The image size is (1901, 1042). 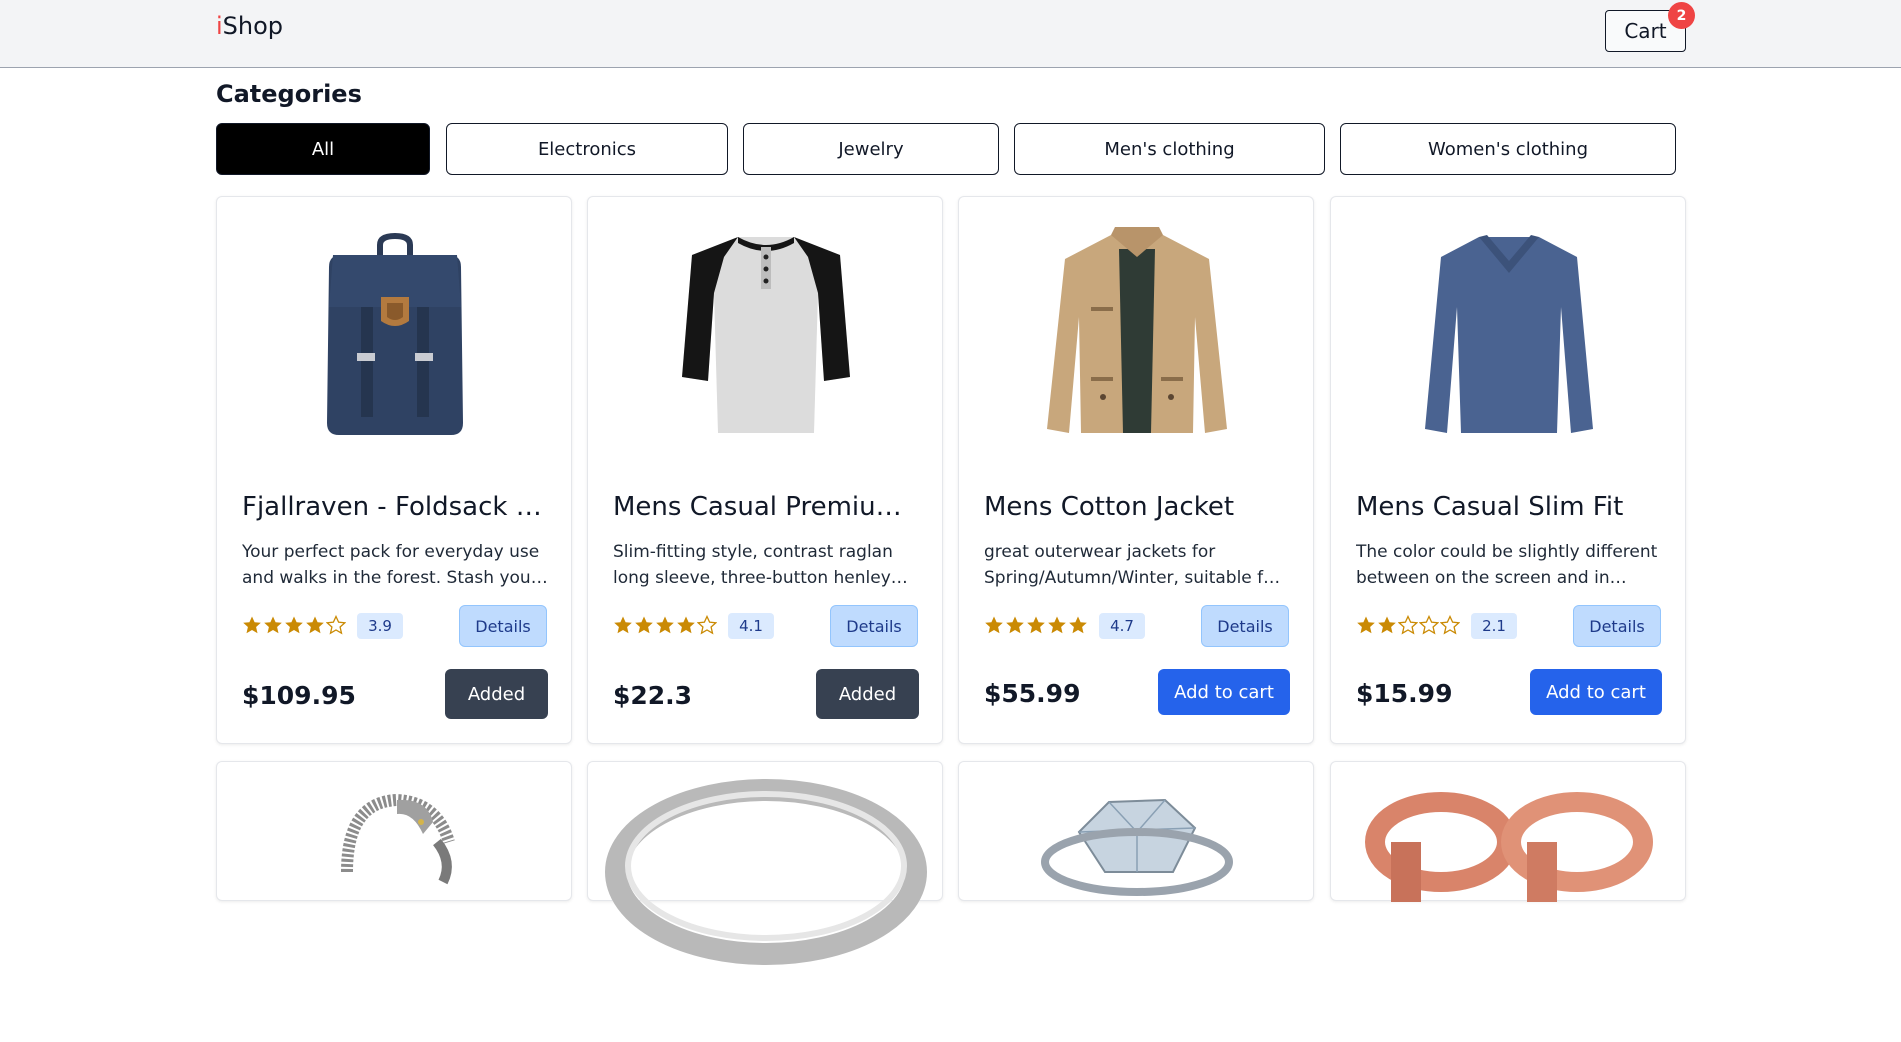 What do you see at coordinates (289, 94) in the screenshot?
I see `categories-title: Categories` at bounding box center [289, 94].